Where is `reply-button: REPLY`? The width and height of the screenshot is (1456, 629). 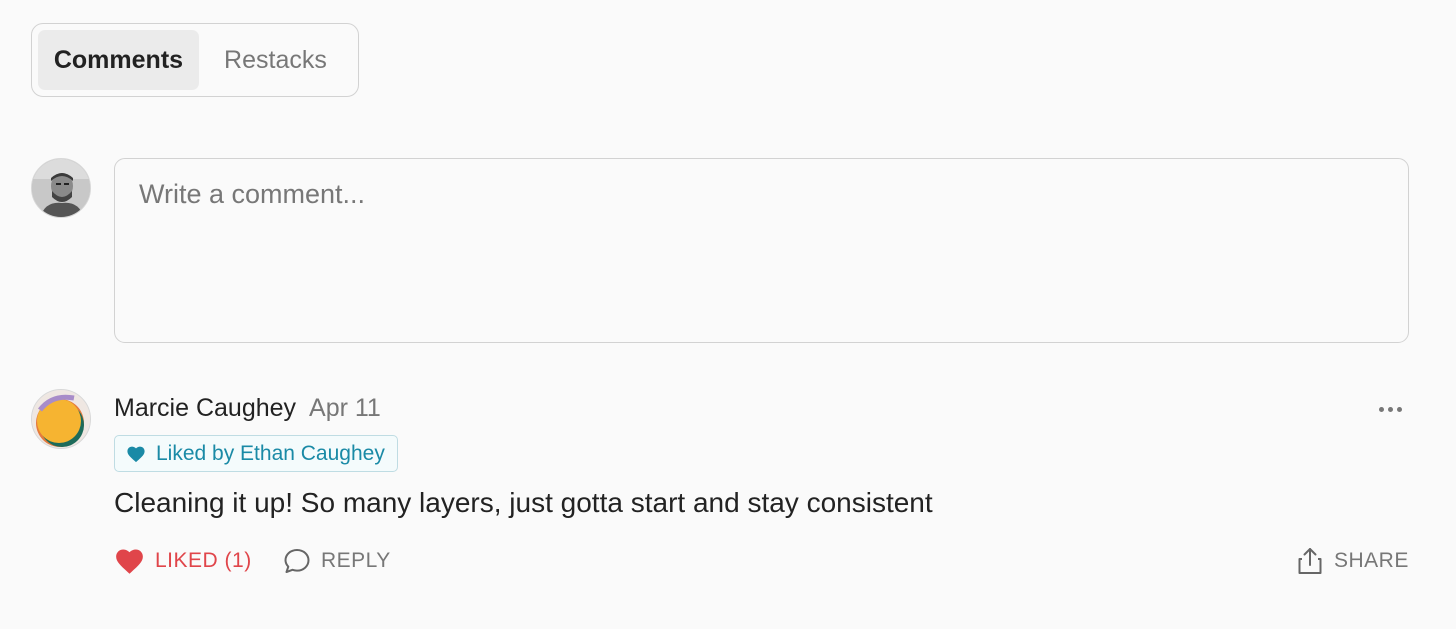 reply-button: REPLY is located at coordinates (337, 561).